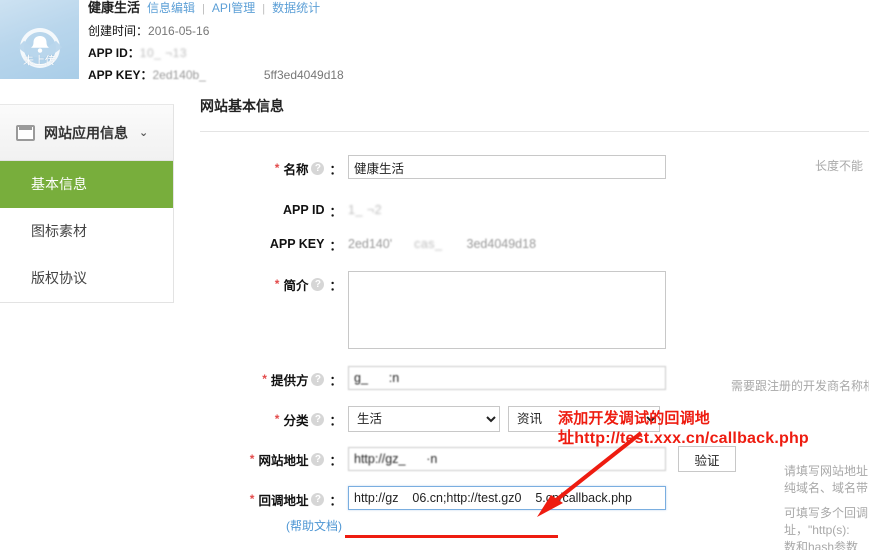 Image resolution: width=869 pixels, height=550 pixels. Describe the element at coordinates (800, 386) in the screenshot. I see `hint-provider: 需要跟注册的开发商名称相` at that location.